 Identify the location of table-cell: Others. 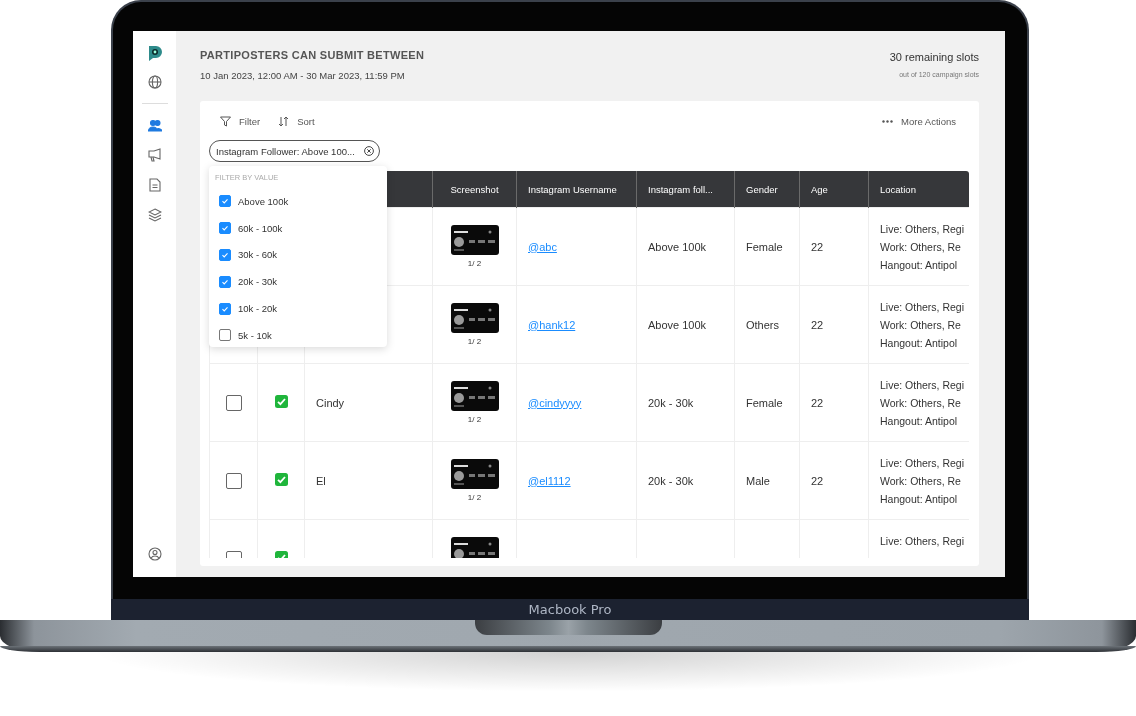
(762, 324).